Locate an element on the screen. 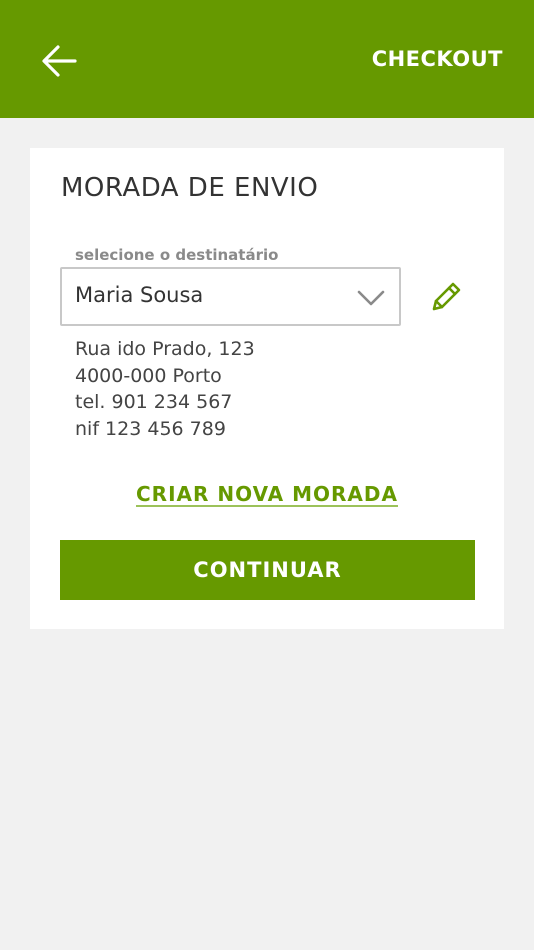 The image size is (534, 950). back-button is located at coordinates (59, 61).